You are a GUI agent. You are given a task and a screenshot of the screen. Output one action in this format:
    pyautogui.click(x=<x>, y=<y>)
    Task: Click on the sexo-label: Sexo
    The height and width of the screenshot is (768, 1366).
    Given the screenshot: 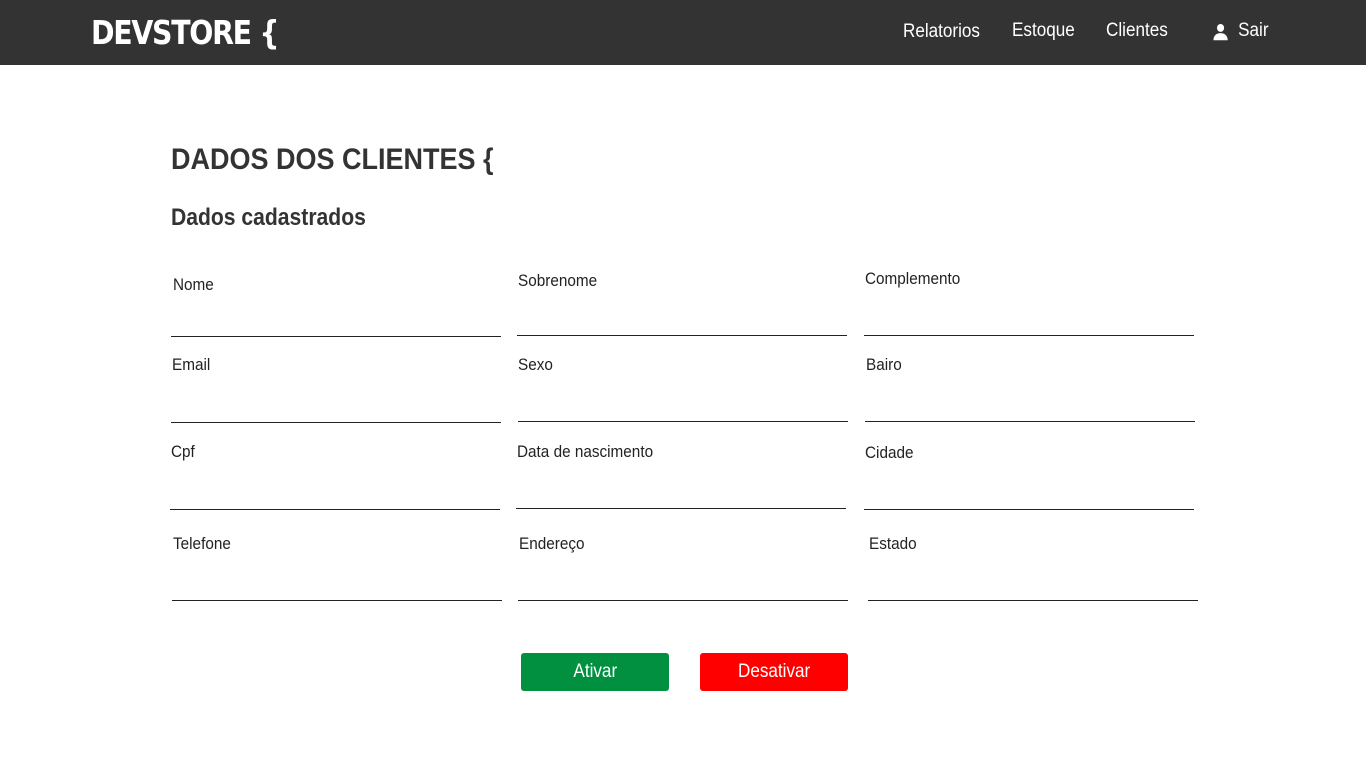 What is the action you would take?
    pyautogui.click(x=535, y=364)
    